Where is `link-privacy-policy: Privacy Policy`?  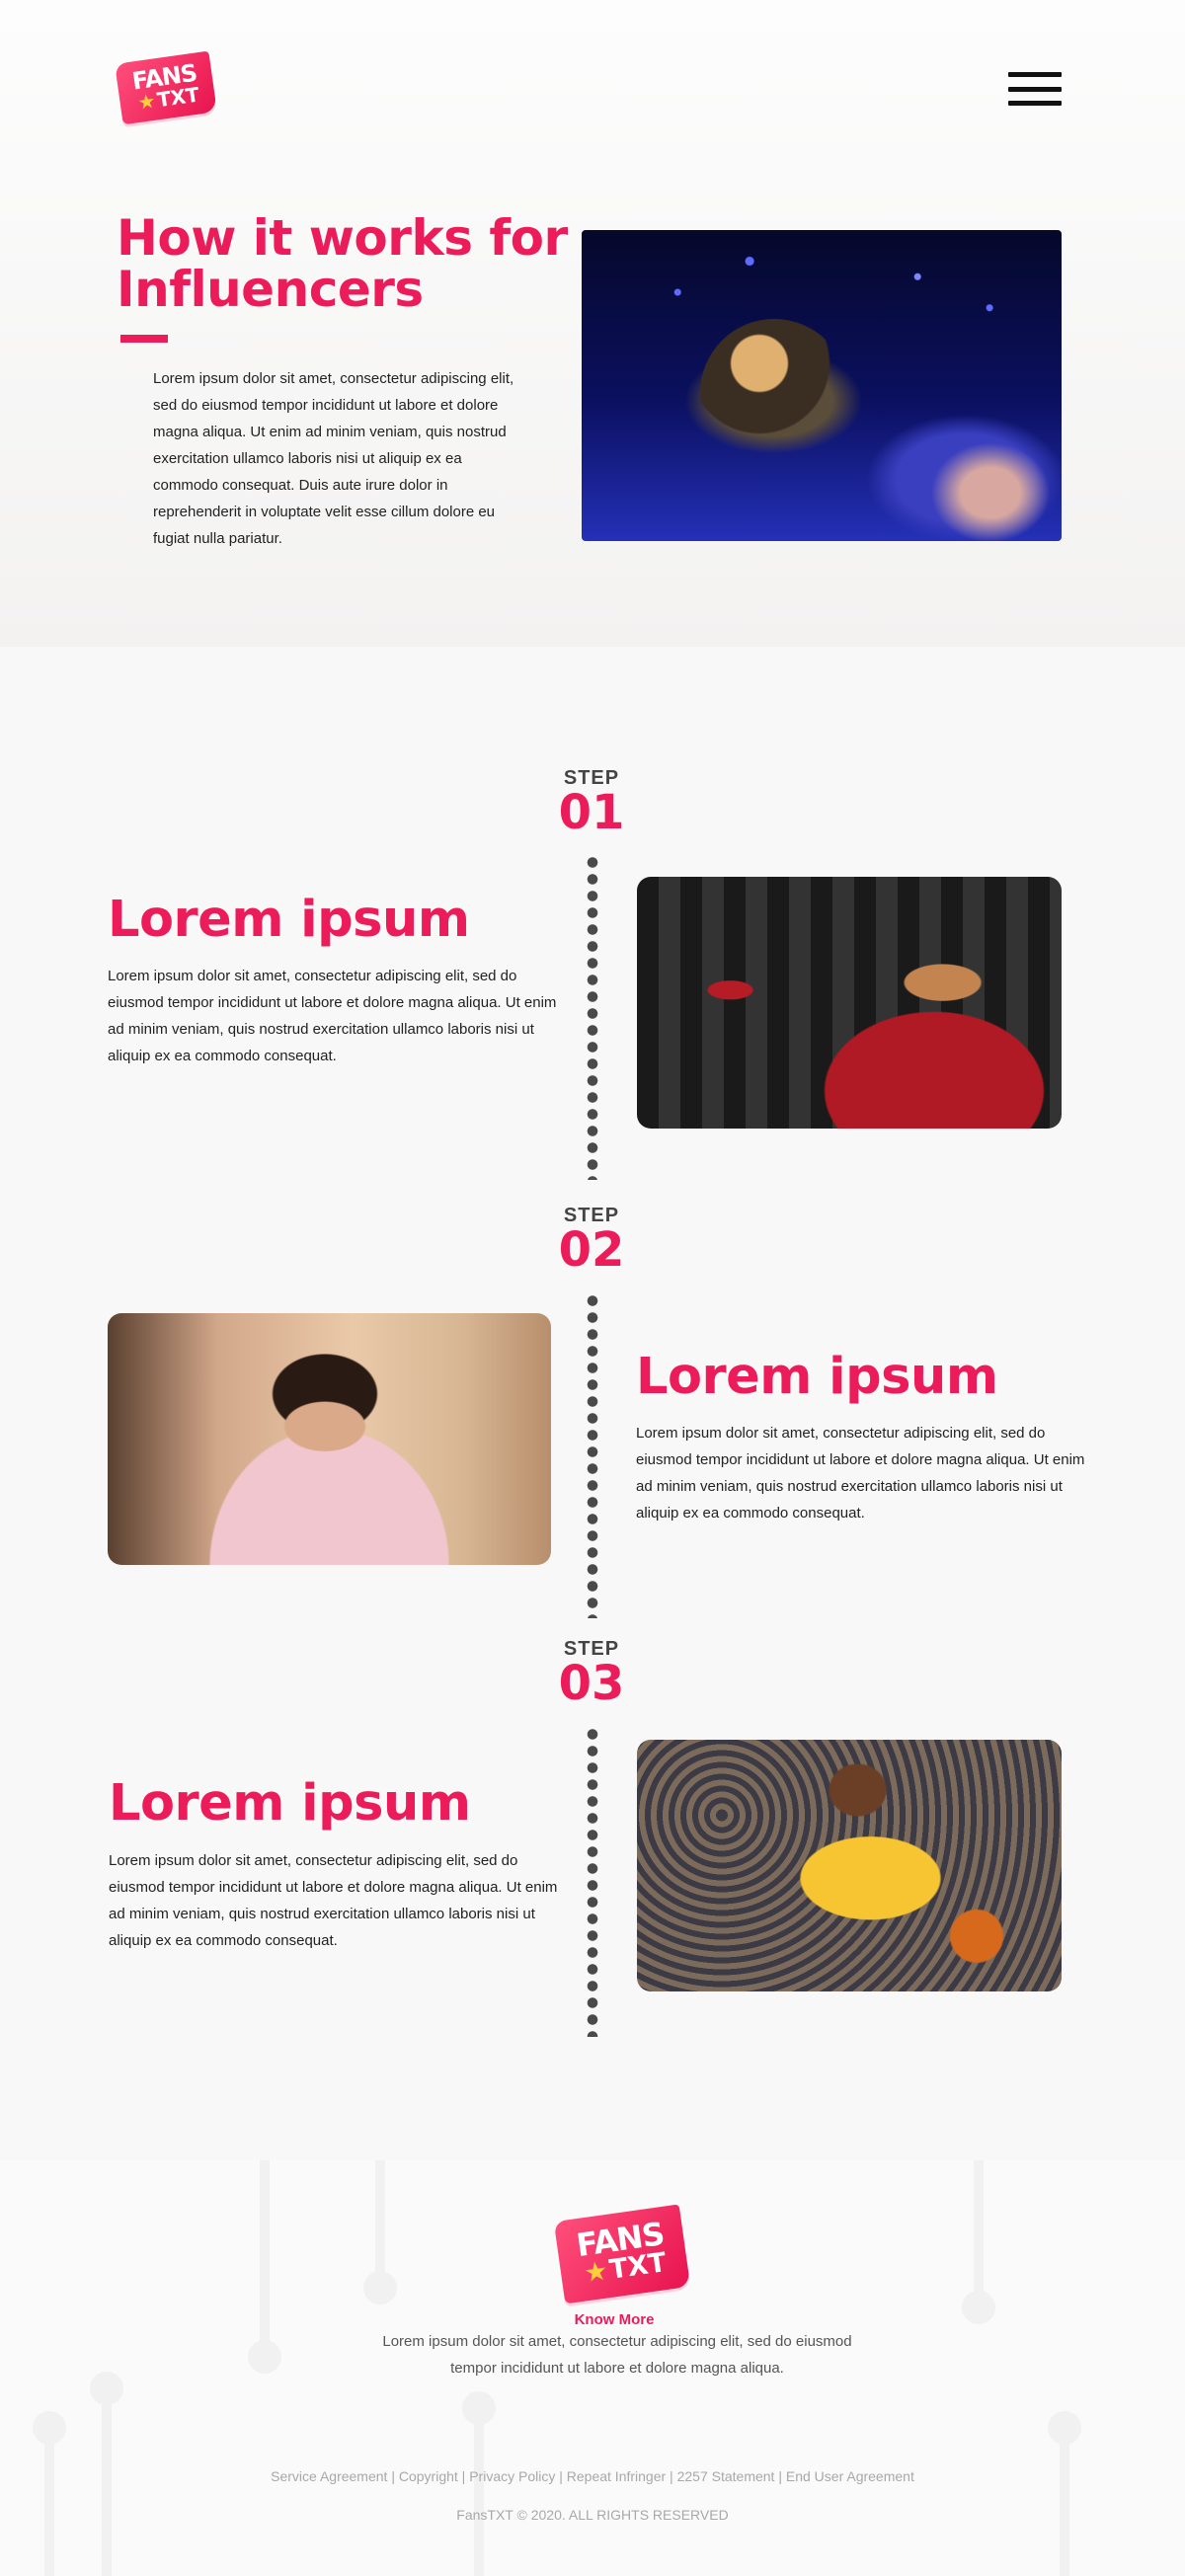 link-privacy-policy: Privacy Policy is located at coordinates (512, 2476).